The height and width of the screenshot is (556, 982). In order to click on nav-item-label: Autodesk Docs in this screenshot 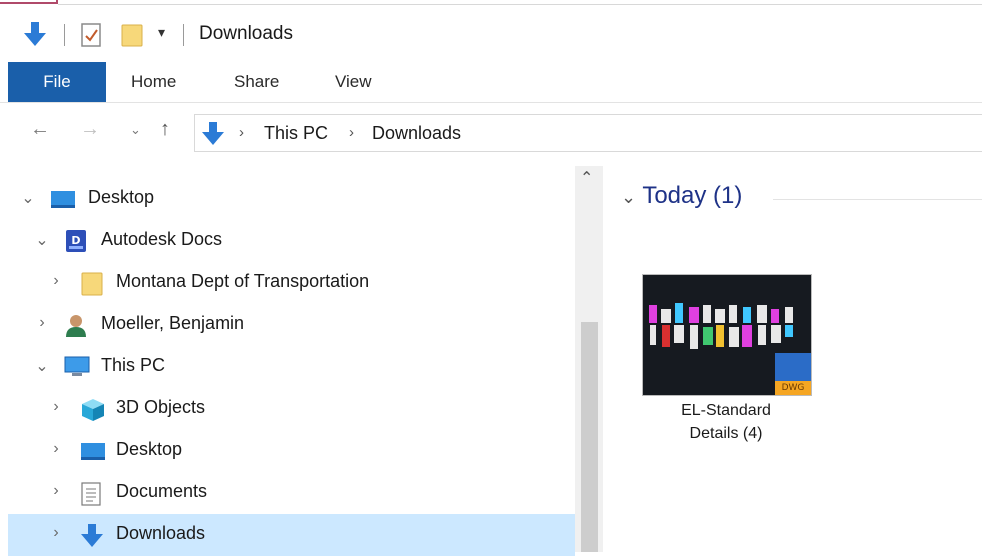, I will do `click(162, 239)`.